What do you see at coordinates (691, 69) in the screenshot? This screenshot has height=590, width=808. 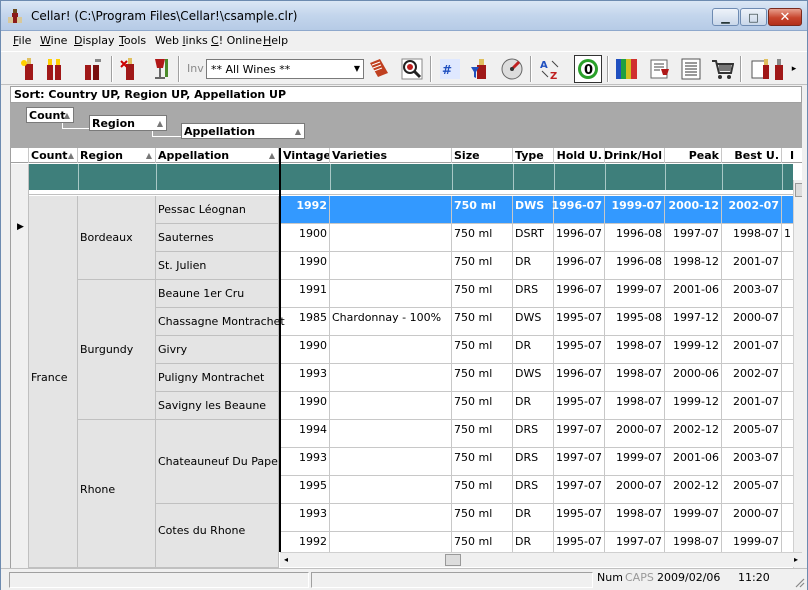 I see `print-list-button` at bounding box center [691, 69].